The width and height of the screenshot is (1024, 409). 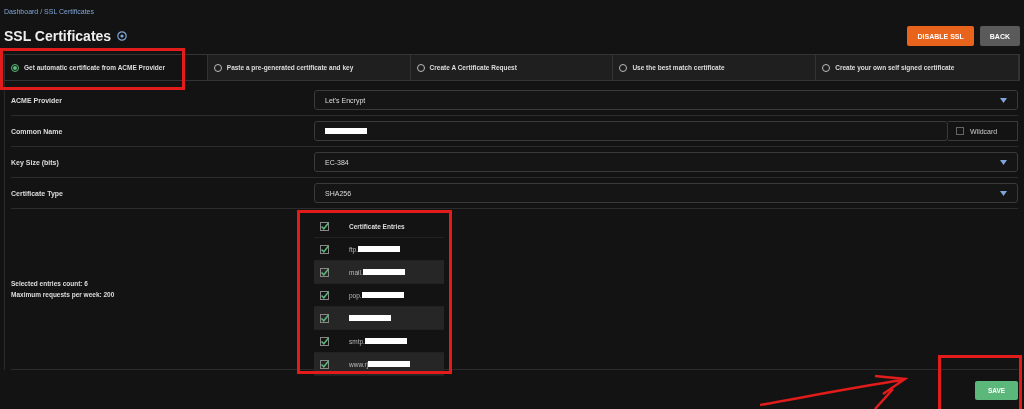 What do you see at coordinates (631, 131) in the screenshot?
I see `text-field` at bounding box center [631, 131].